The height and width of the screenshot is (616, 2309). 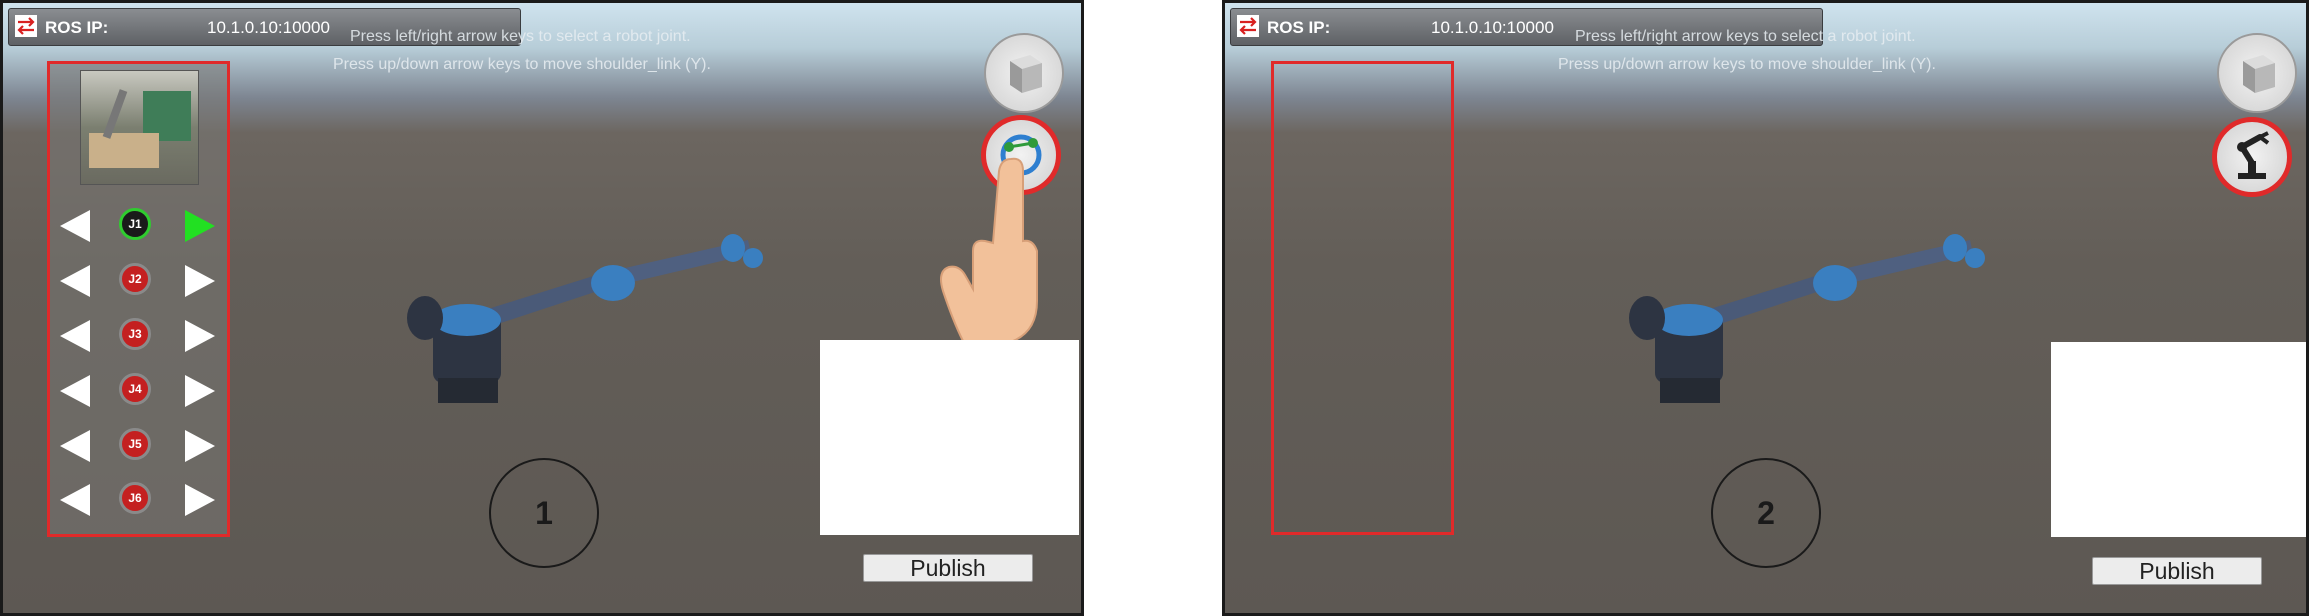 I want to click on hidden-joint-panel-area, so click(x=1362, y=298).